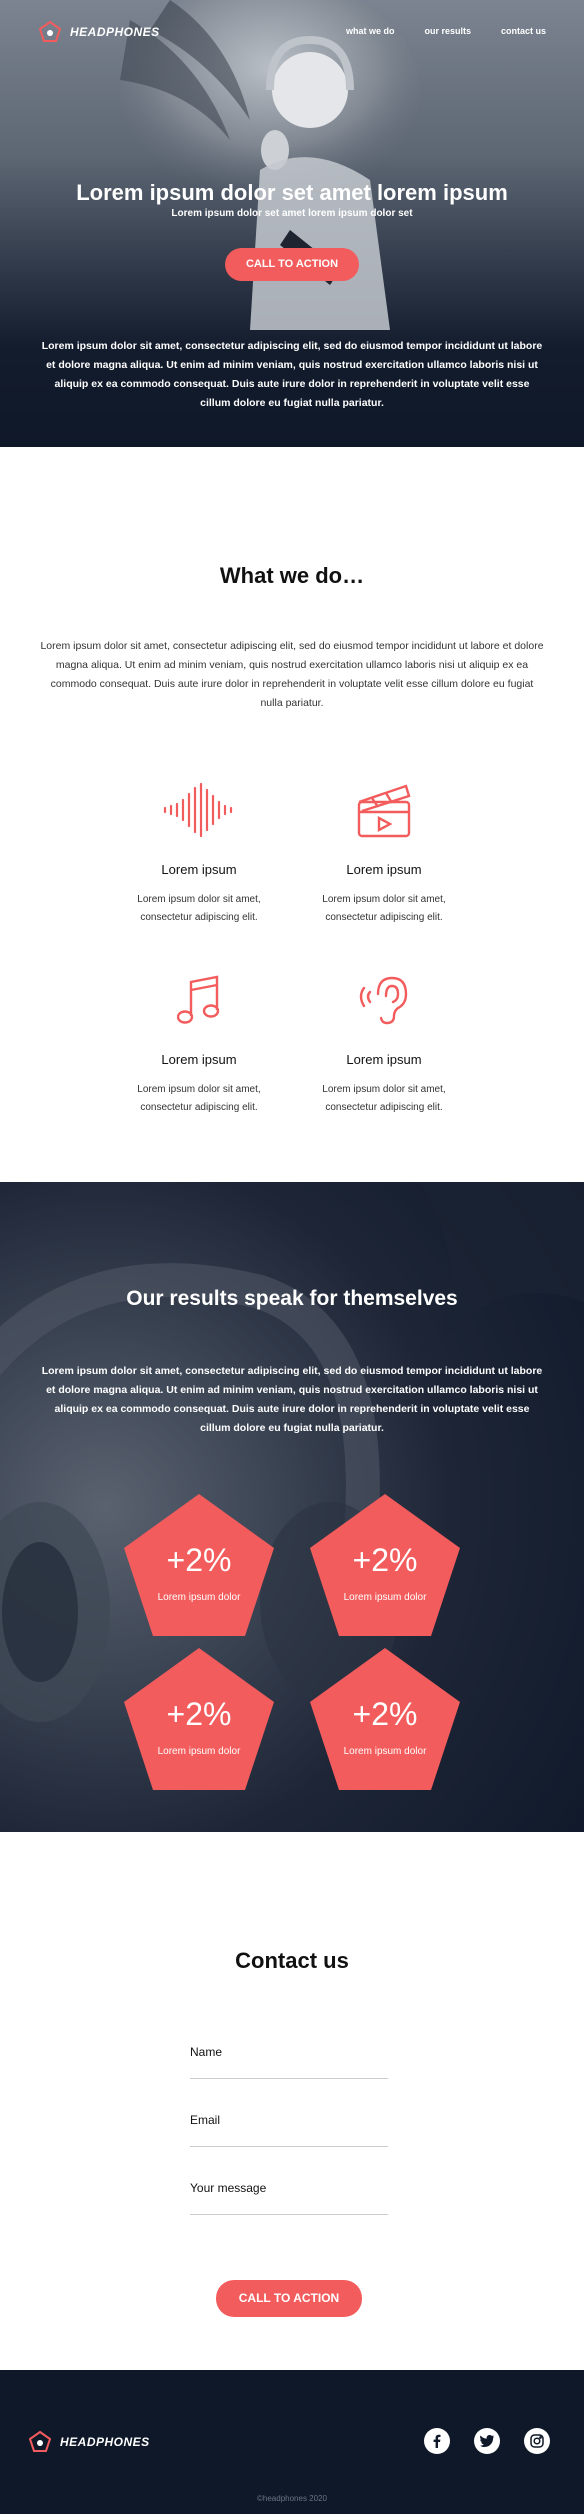  I want to click on instagram-icon, so click(537, 2441).